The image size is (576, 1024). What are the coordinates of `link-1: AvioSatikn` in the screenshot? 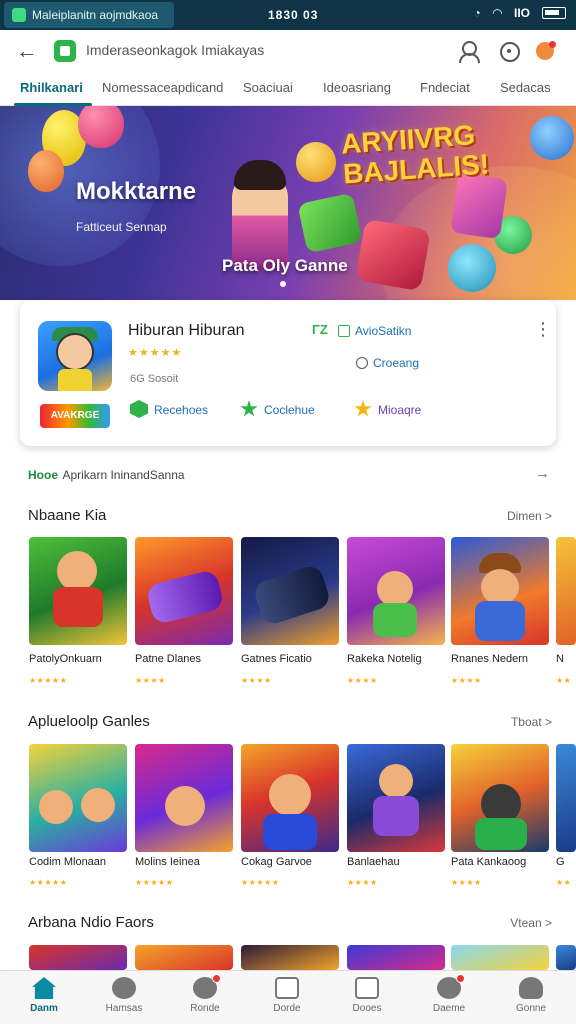 It's located at (374, 331).